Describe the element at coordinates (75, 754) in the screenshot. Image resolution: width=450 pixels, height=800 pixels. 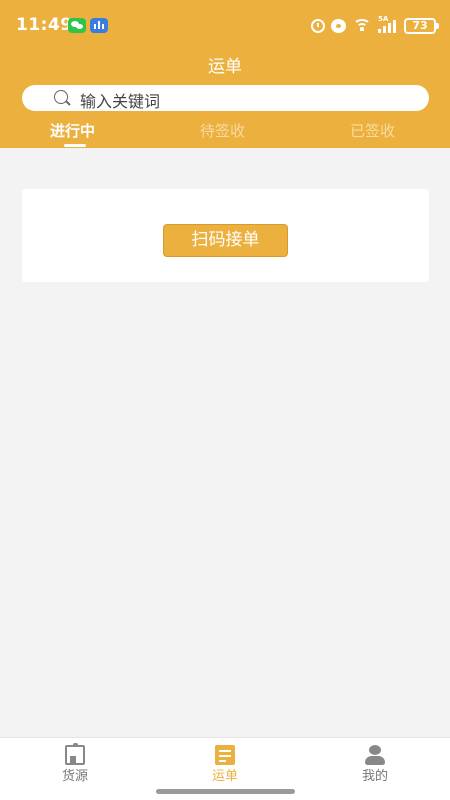
I see `goods-icon` at that location.